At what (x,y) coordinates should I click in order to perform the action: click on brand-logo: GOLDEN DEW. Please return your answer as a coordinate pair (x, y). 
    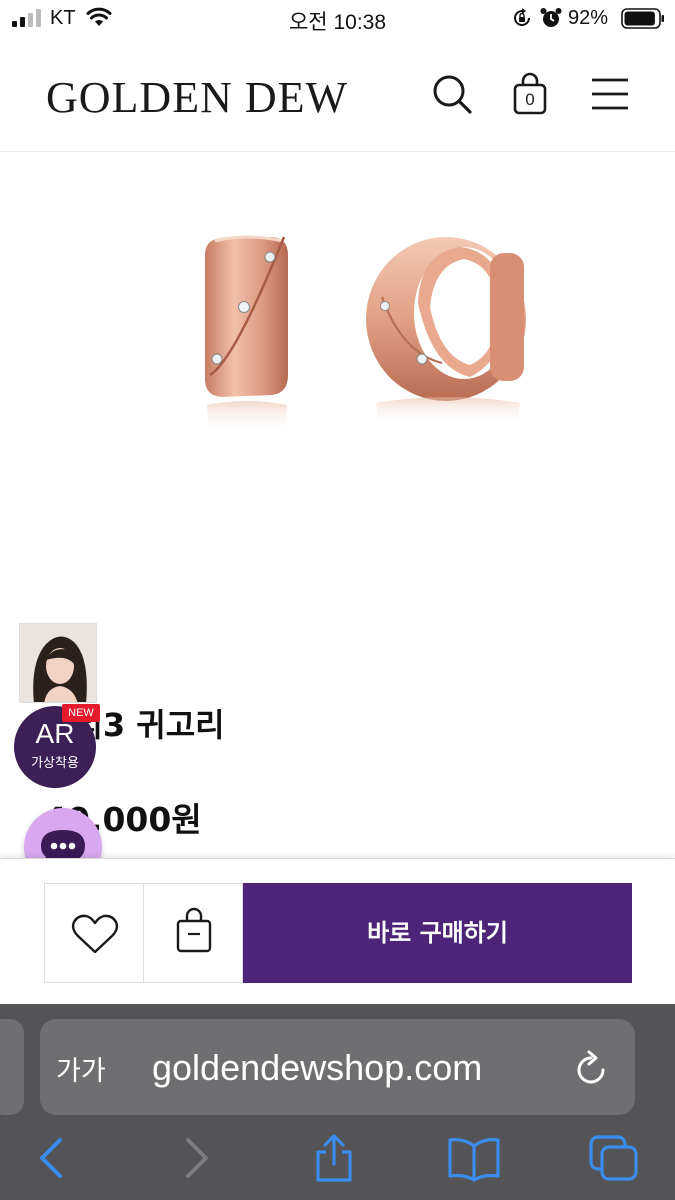
    Looking at the image, I should click on (197, 97).